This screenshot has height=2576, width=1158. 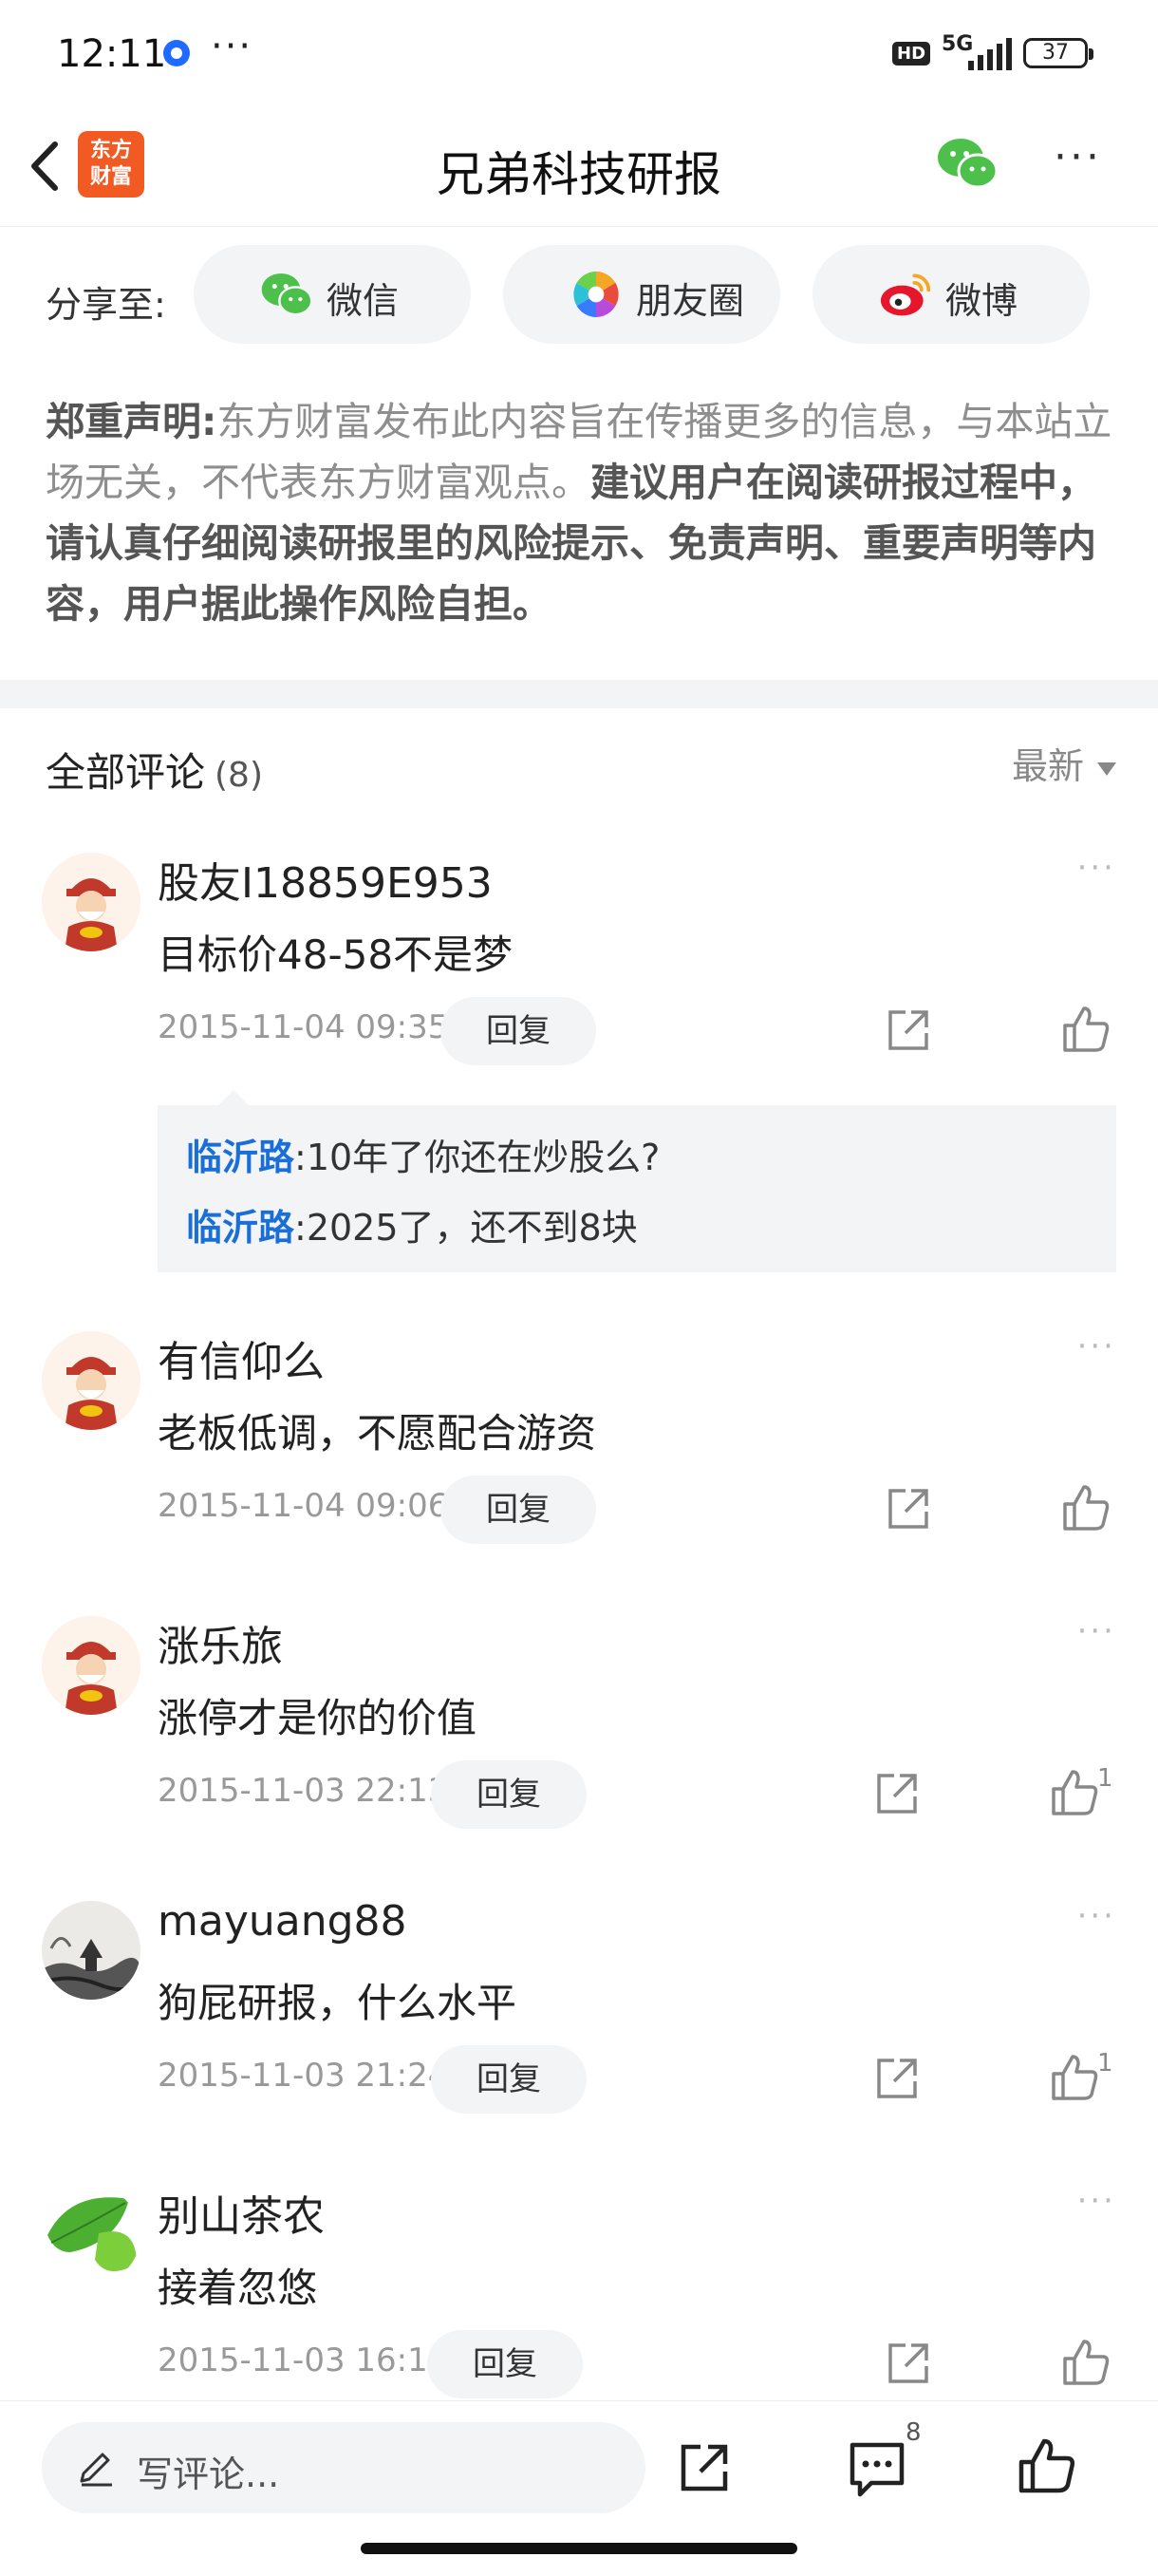 What do you see at coordinates (91, 1950) in the screenshot?
I see `ink-painting-avatar` at bounding box center [91, 1950].